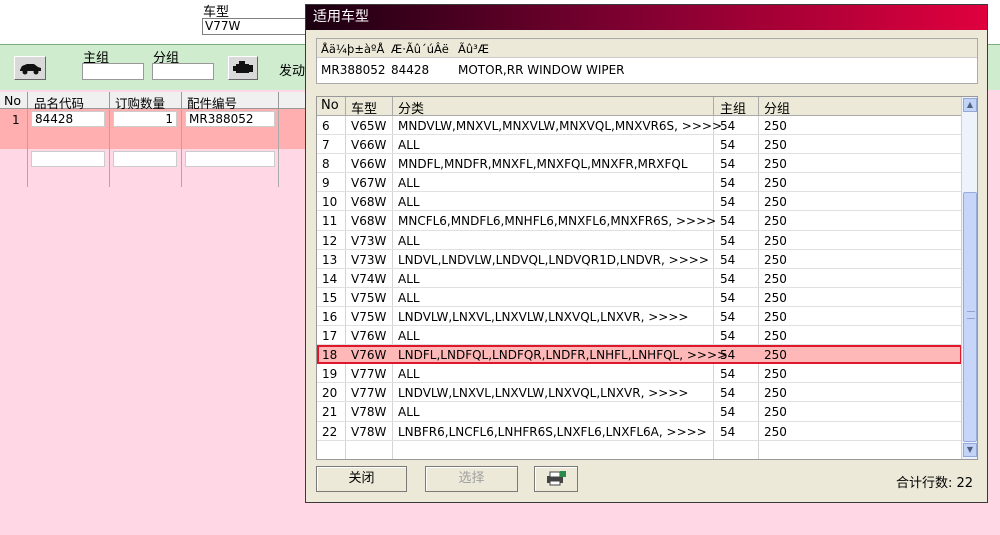 This screenshot has height=535, width=1000. I want to click on row-model: V68W, so click(369, 221).